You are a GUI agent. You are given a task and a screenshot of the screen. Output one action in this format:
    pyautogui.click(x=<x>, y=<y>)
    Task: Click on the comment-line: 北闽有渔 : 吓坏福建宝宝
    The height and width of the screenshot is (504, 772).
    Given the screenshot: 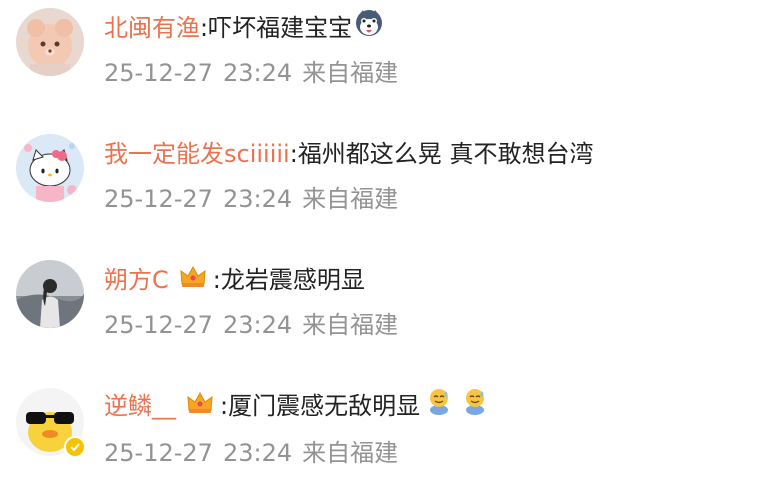 What is the action you would take?
    pyautogui.click(x=244, y=28)
    